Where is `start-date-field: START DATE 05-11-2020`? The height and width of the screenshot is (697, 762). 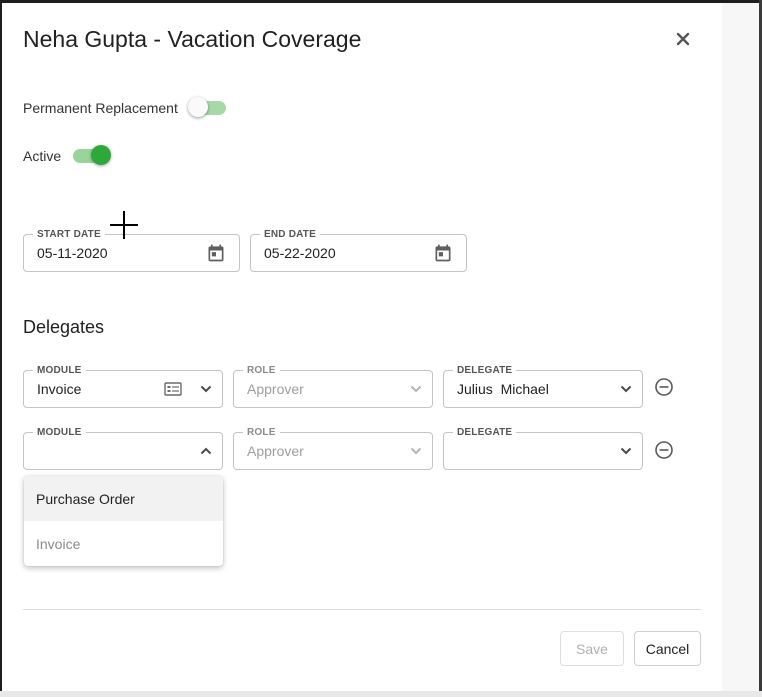
start-date-field: START DATE 05-11-2020 is located at coordinates (131, 250).